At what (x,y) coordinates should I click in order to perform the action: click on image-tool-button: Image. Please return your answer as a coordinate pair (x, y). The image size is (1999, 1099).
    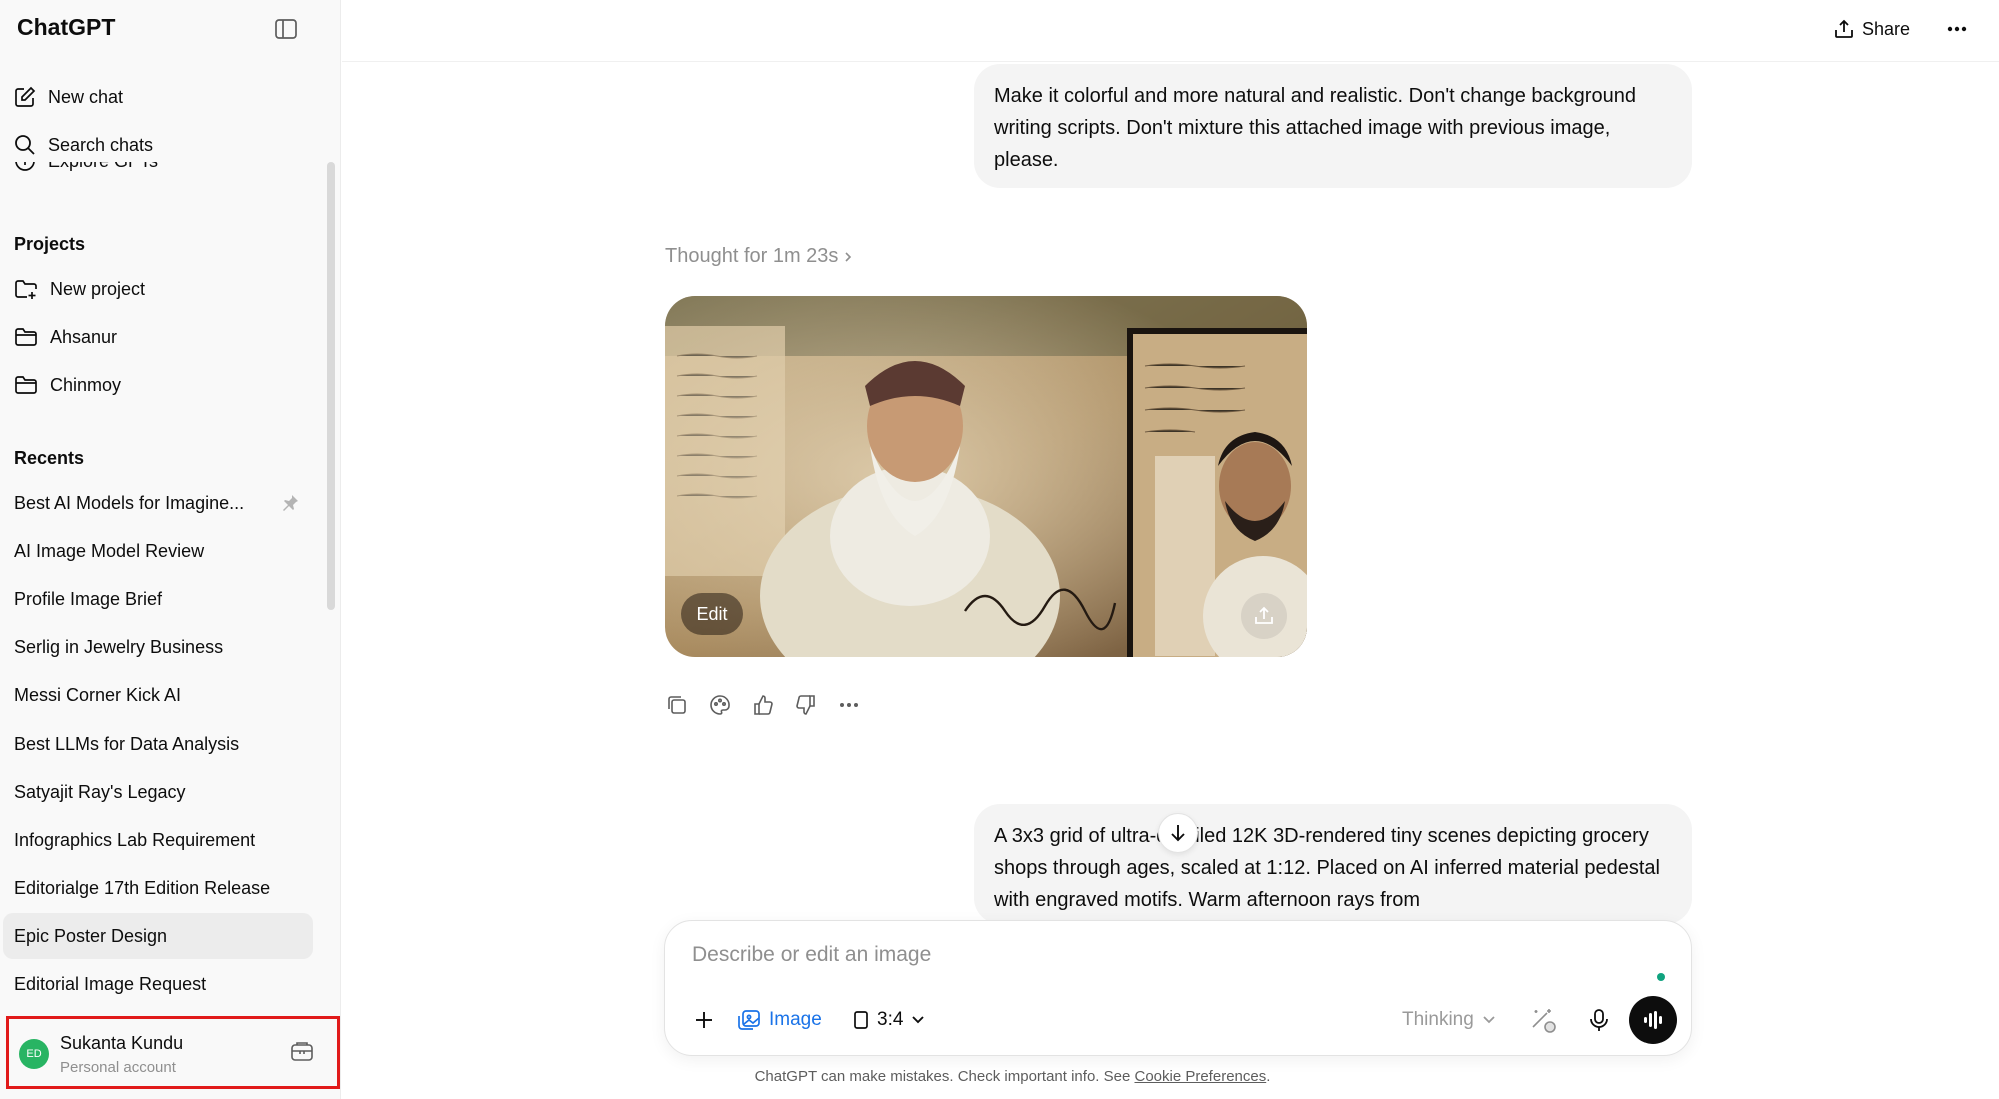
    Looking at the image, I should click on (779, 1020).